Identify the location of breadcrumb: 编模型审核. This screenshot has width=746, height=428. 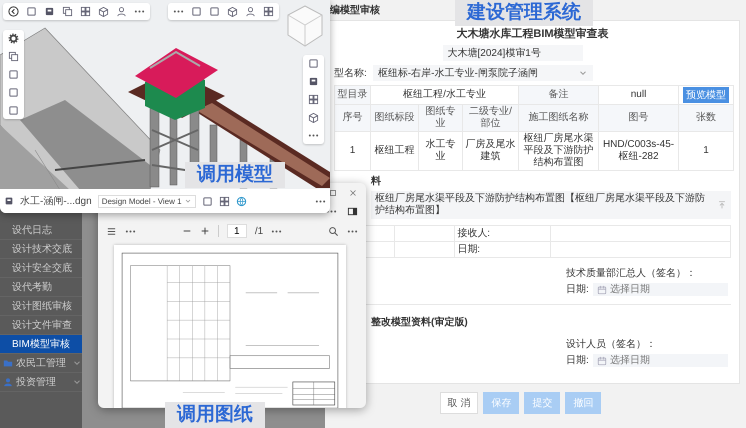
(355, 10).